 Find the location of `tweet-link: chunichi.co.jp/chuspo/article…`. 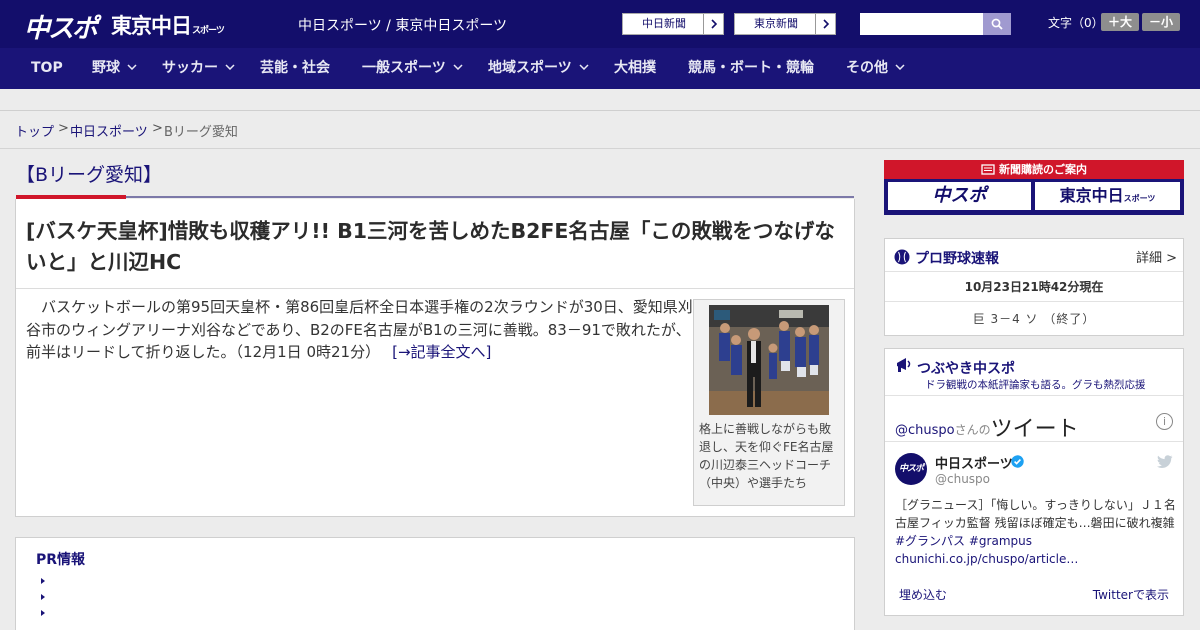

tweet-link: chunichi.co.jp/chuspo/article… is located at coordinates (986, 559).